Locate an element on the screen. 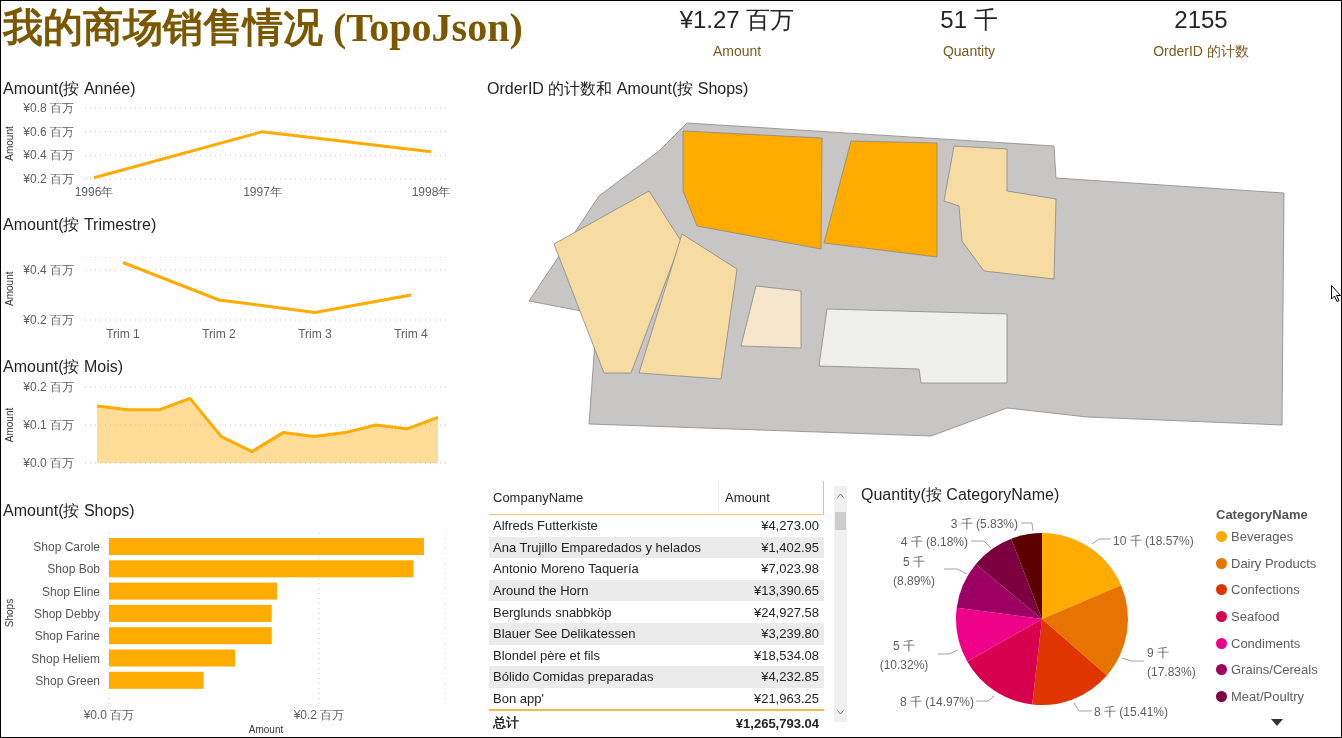 The height and width of the screenshot is (738, 1342). table-cell-text: Blondel père et fils is located at coordinates (546, 655).